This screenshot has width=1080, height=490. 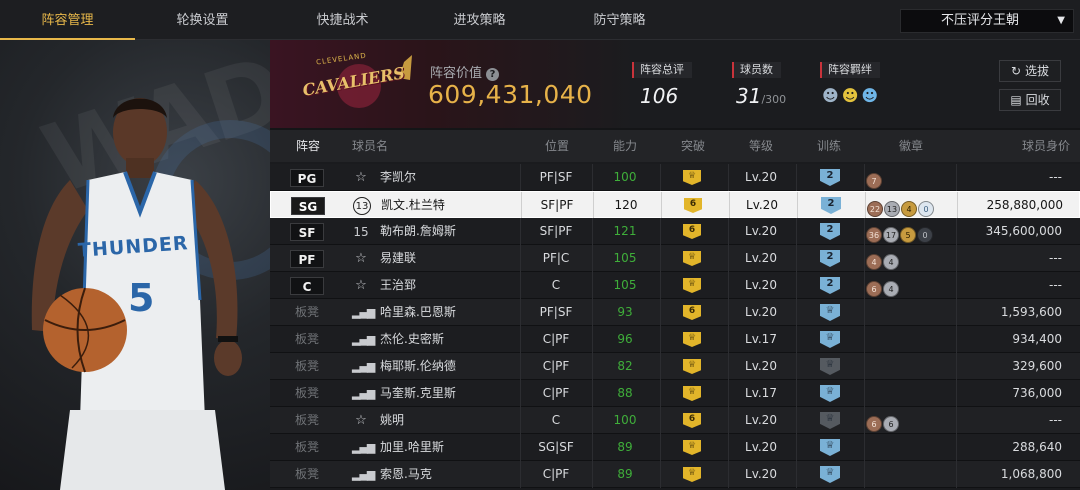 I want to click on medal-icon: 5, so click(x=908, y=235).